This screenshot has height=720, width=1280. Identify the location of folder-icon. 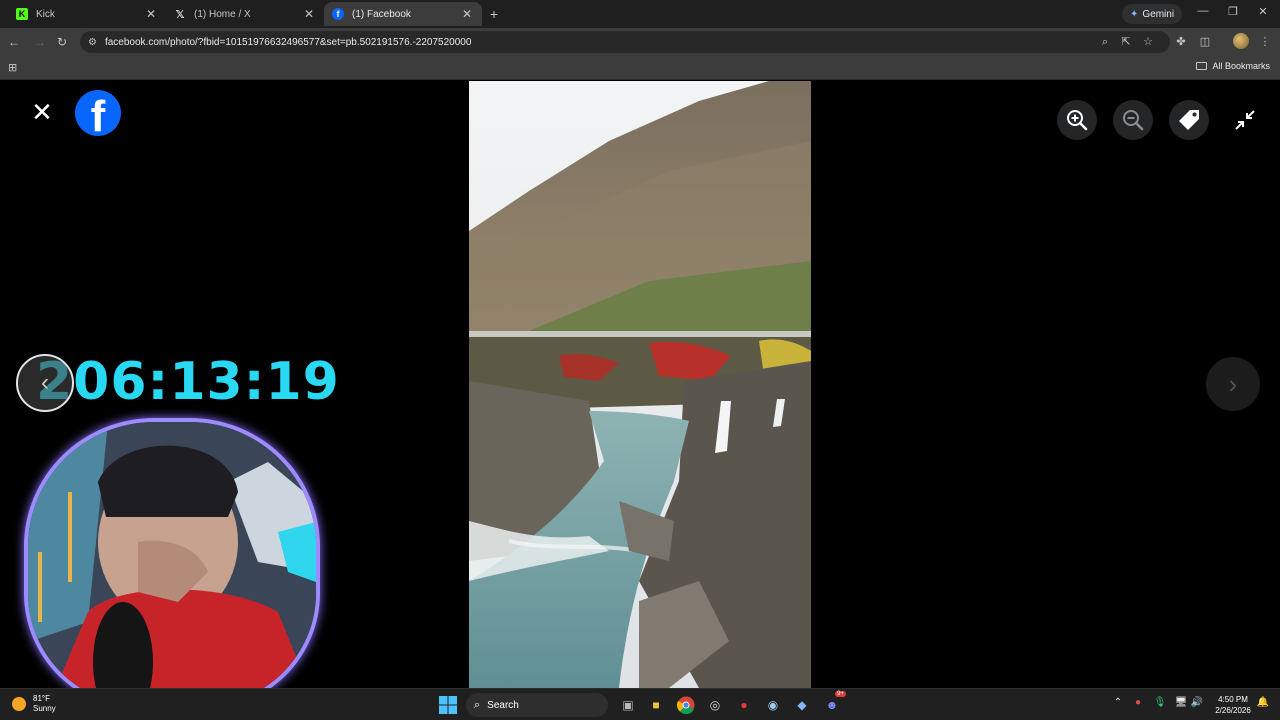
(1202, 66).